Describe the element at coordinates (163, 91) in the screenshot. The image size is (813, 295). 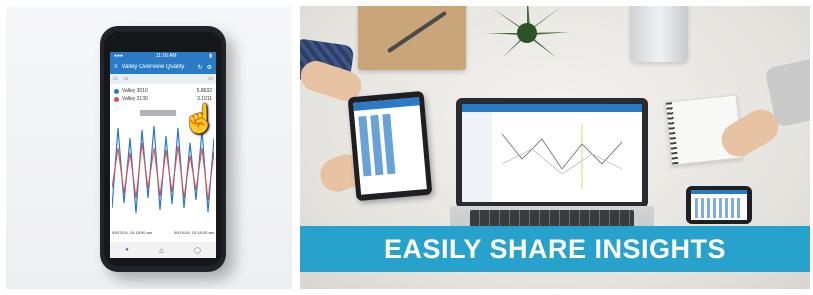
I see `legend-item: Valley 3010 5.8632` at that location.